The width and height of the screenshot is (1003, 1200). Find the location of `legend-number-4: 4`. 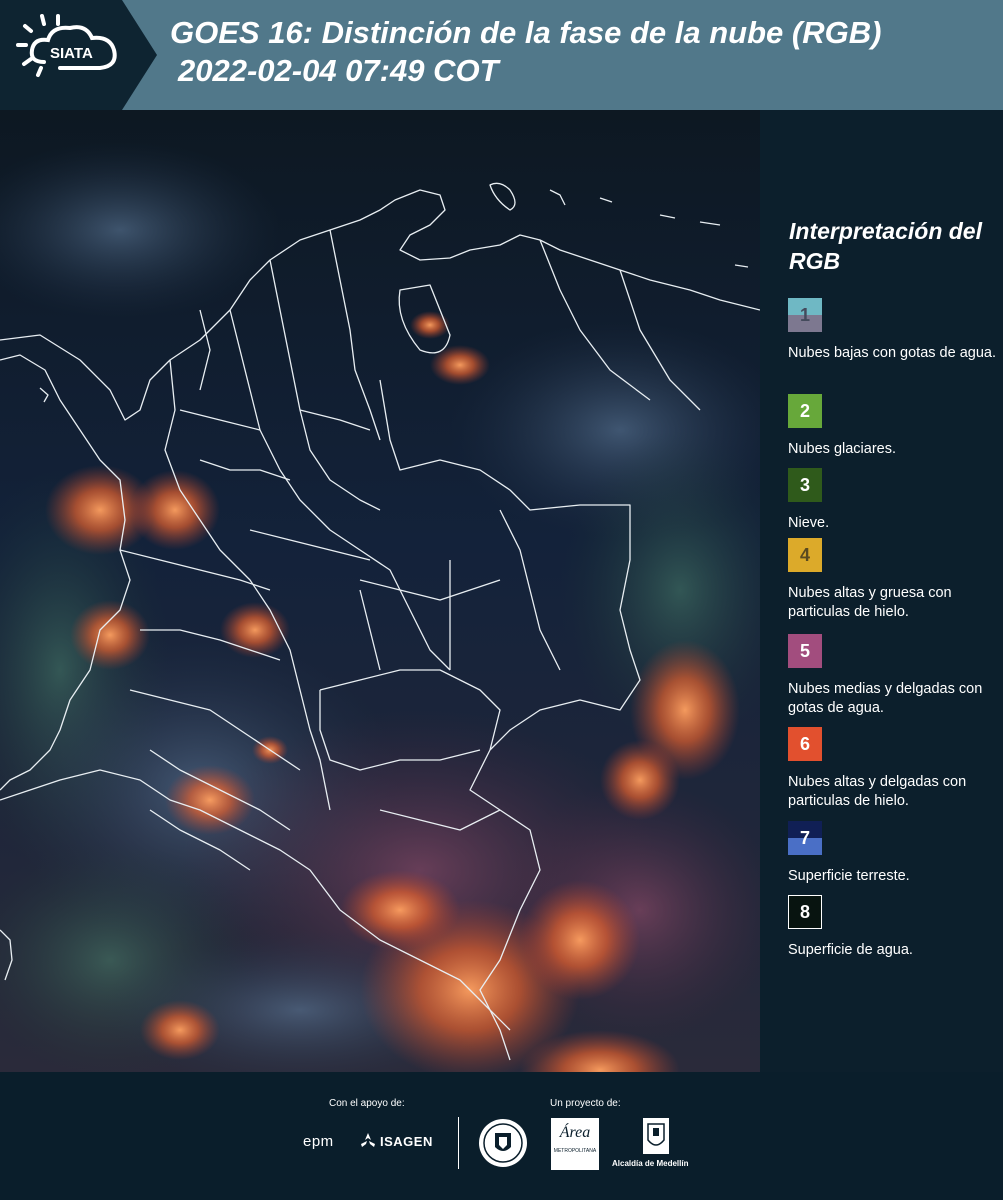

legend-number-4: 4 is located at coordinates (804, 554).